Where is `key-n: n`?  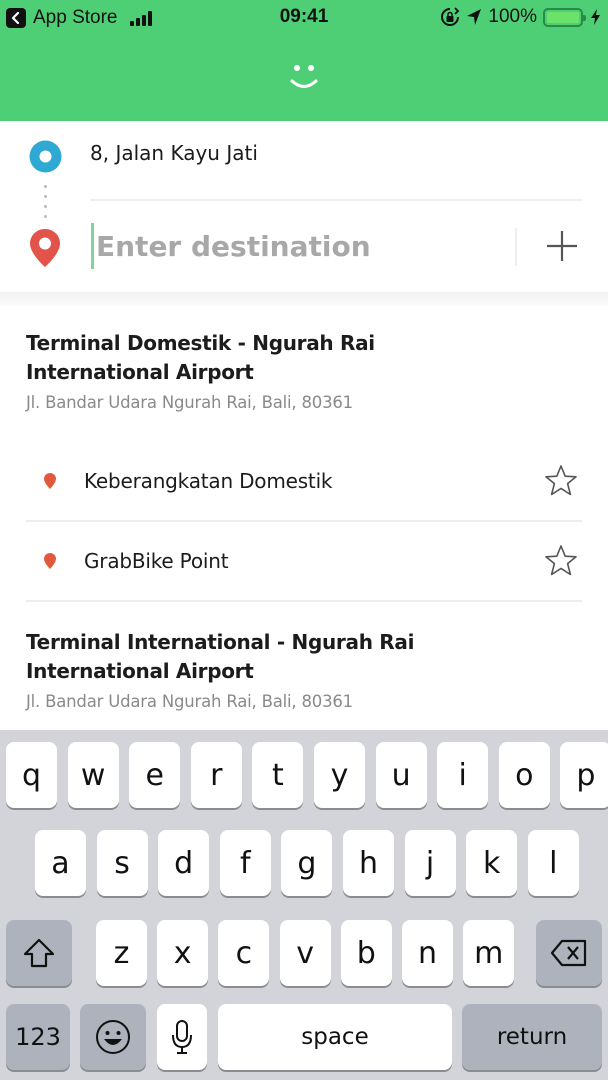 key-n: n is located at coordinates (427, 953).